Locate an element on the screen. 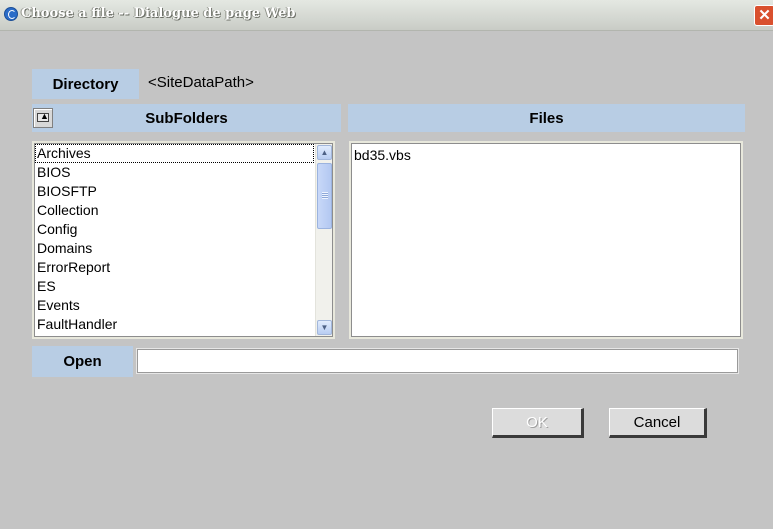  subfolder-item: Domains is located at coordinates (174, 248).